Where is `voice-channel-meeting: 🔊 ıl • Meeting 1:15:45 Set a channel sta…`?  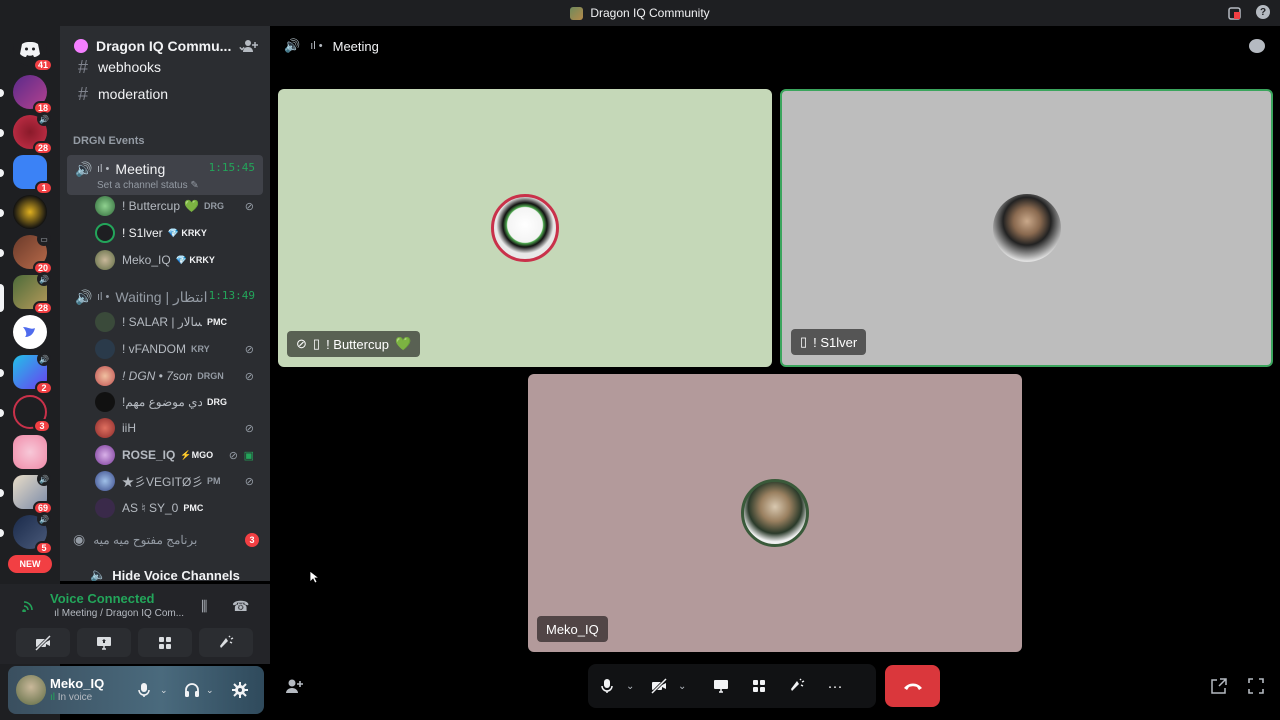
voice-channel-meeting: 🔊 ıl • Meeting 1:15:45 Set a channel sta… is located at coordinates (165, 175).